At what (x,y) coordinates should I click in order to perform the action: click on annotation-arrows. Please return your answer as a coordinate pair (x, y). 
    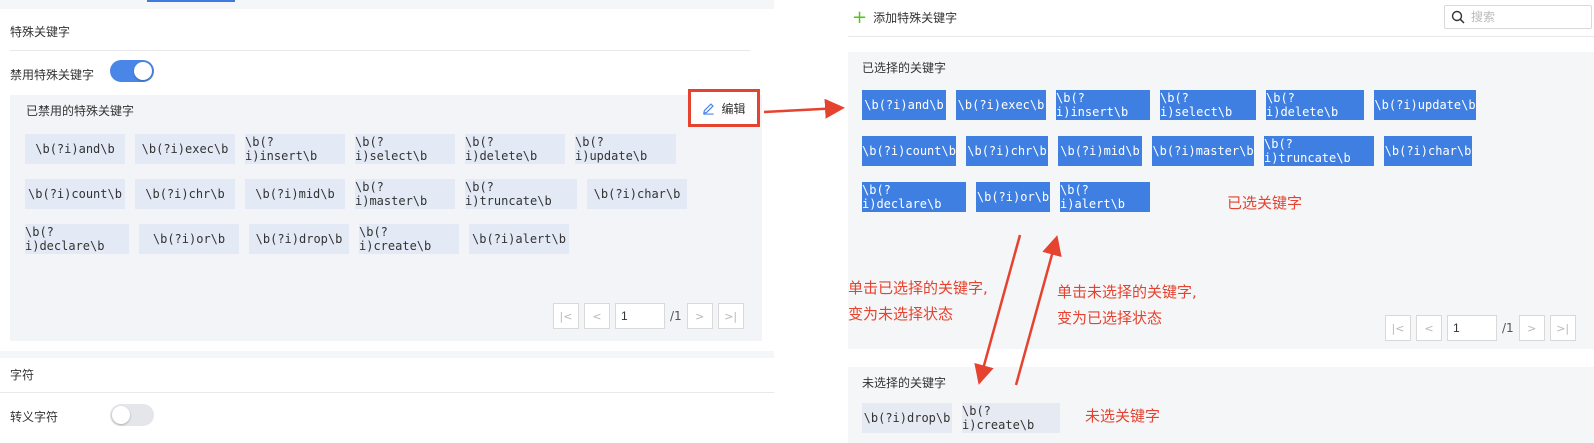
    Looking at the image, I should click on (912, 242).